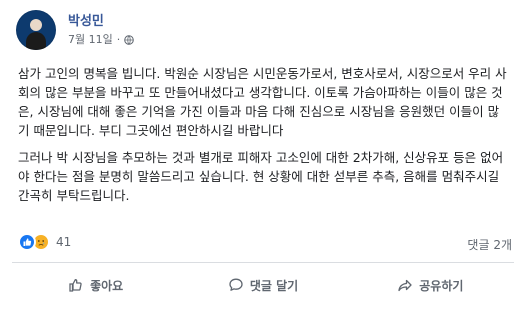 The width and height of the screenshot is (526, 309). Describe the element at coordinates (274, 285) in the screenshot. I see `comment-label: 댓글 달기` at that location.